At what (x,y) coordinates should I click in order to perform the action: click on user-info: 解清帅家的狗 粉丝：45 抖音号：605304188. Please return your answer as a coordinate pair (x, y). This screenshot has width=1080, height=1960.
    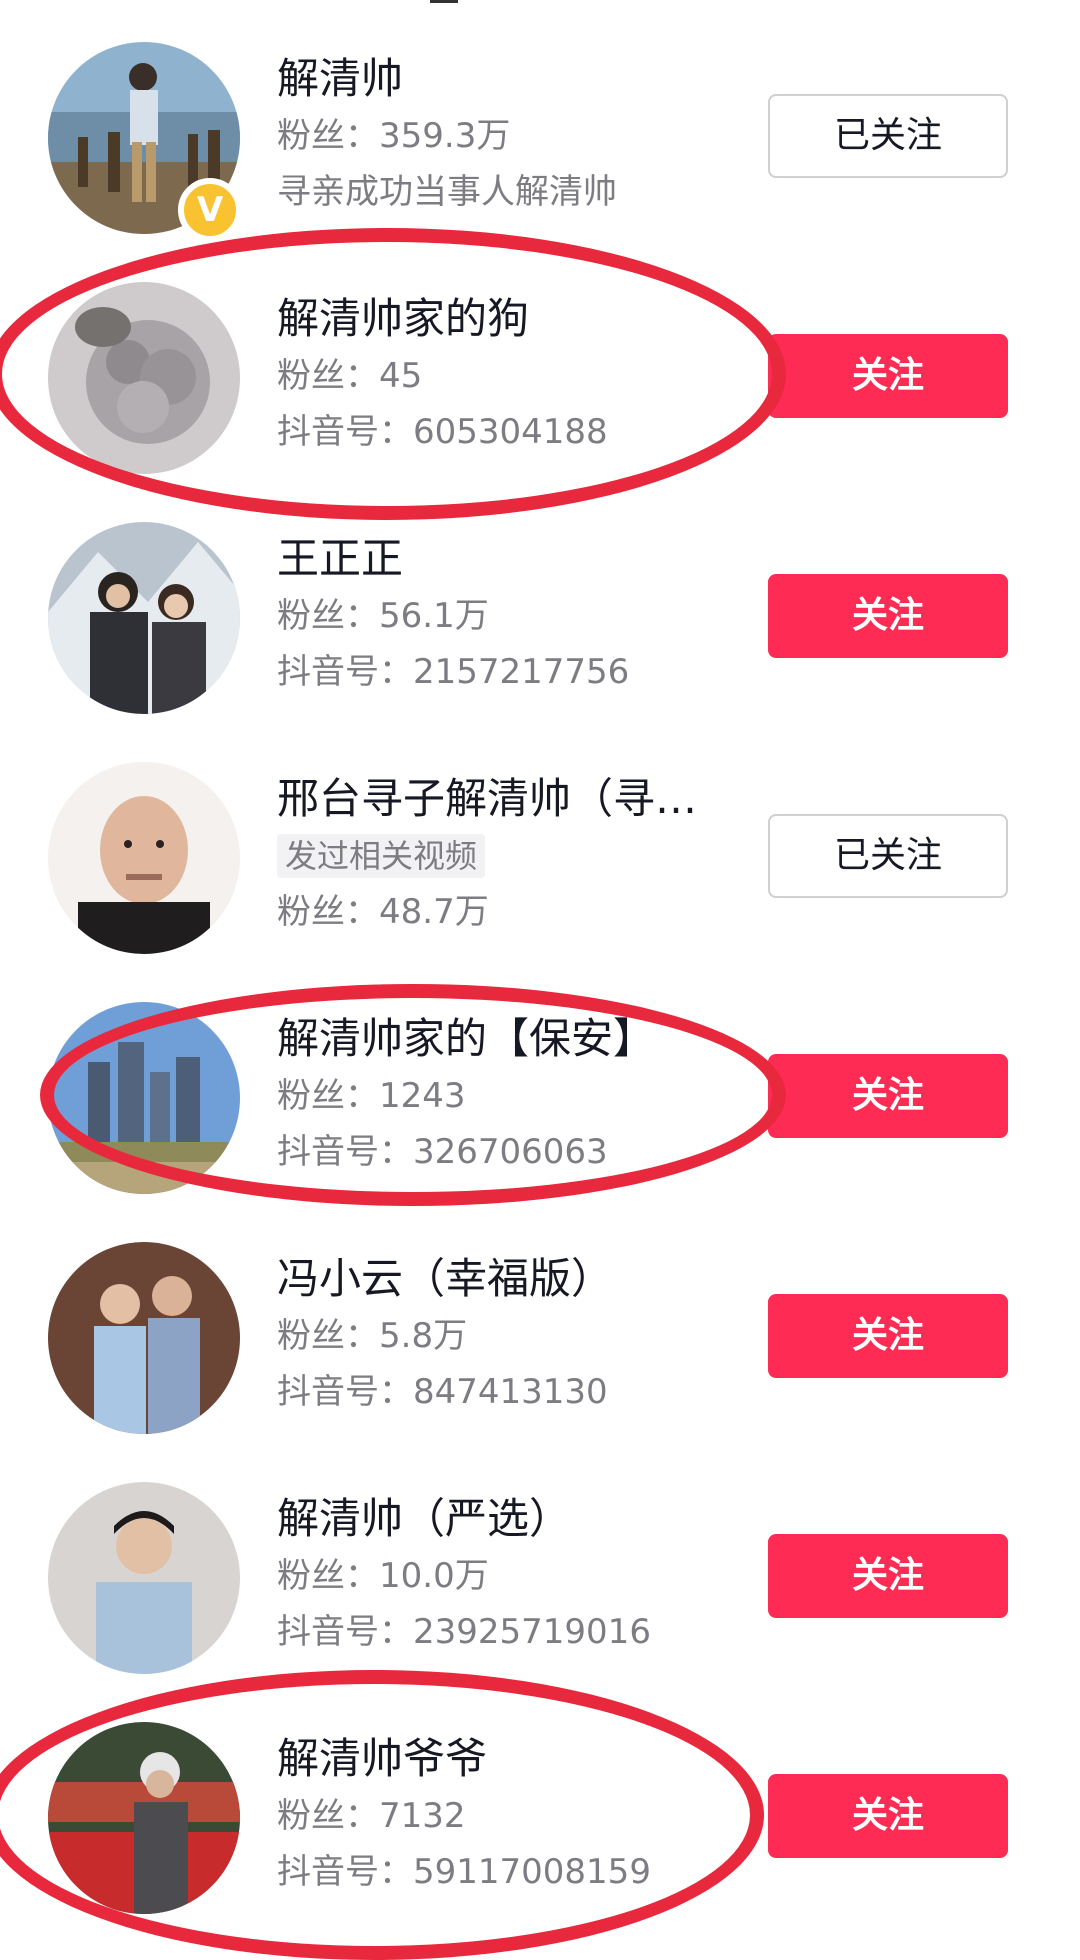
    Looking at the image, I should click on (512, 375).